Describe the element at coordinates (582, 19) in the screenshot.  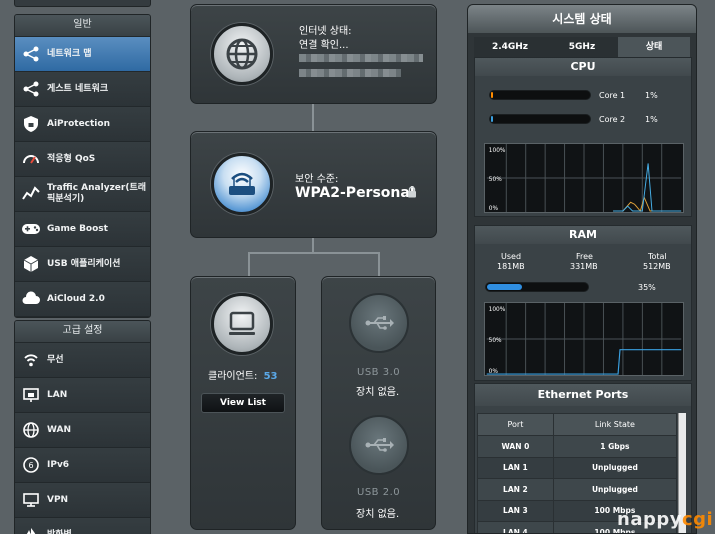
I see `system-status-title: 시스템 상태` at that location.